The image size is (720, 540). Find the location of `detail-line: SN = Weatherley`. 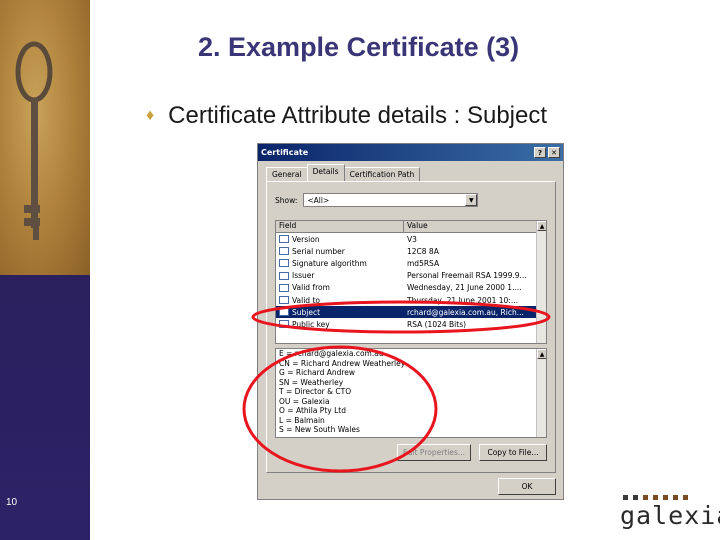

detail-line: SN = Weatherley is located at coordinates (311, 382).